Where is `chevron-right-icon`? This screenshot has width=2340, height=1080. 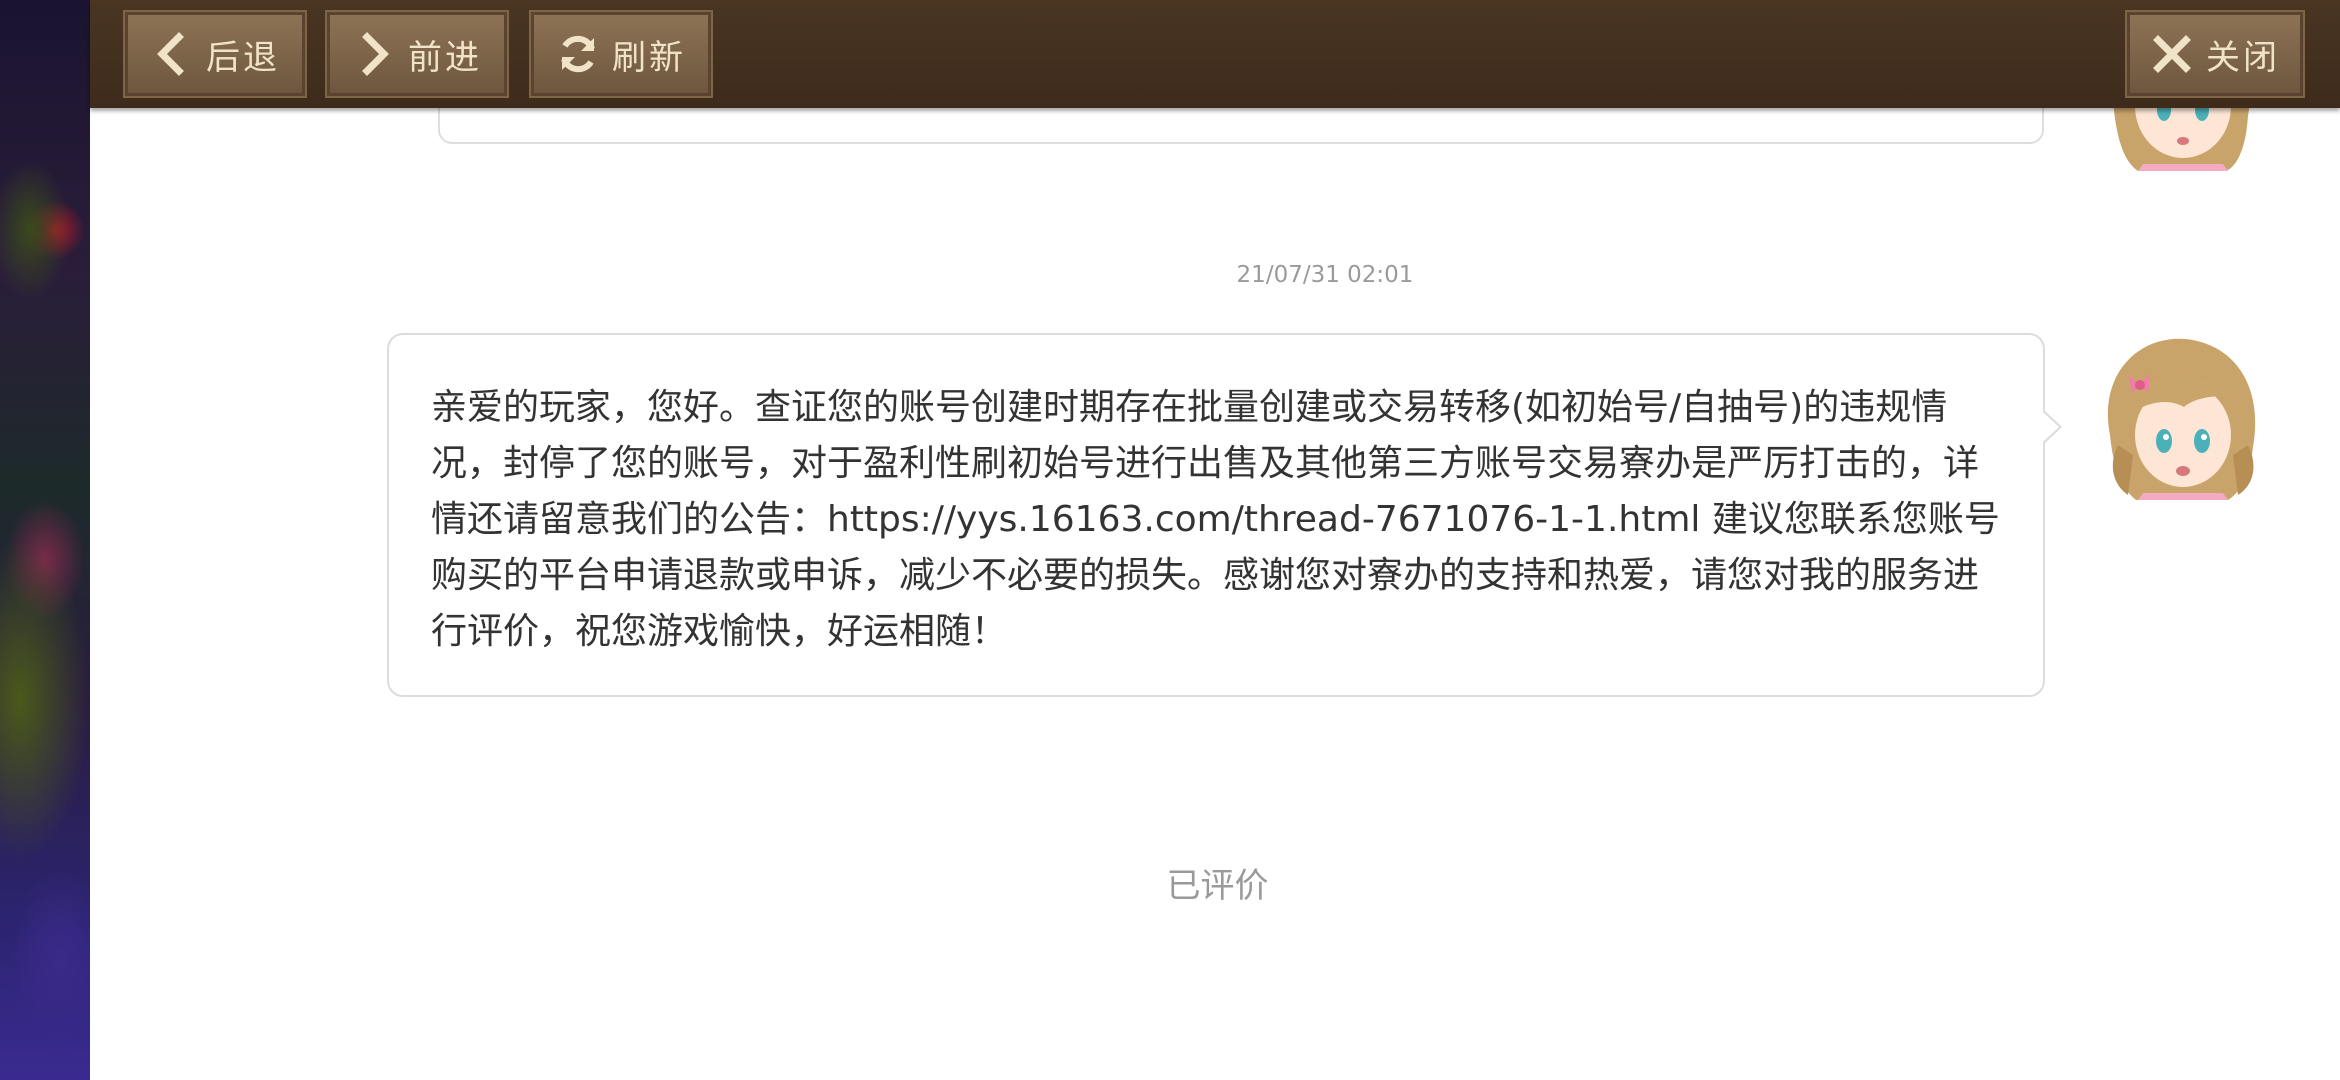 chevron-right-icon is located at coordinates (374, 54).